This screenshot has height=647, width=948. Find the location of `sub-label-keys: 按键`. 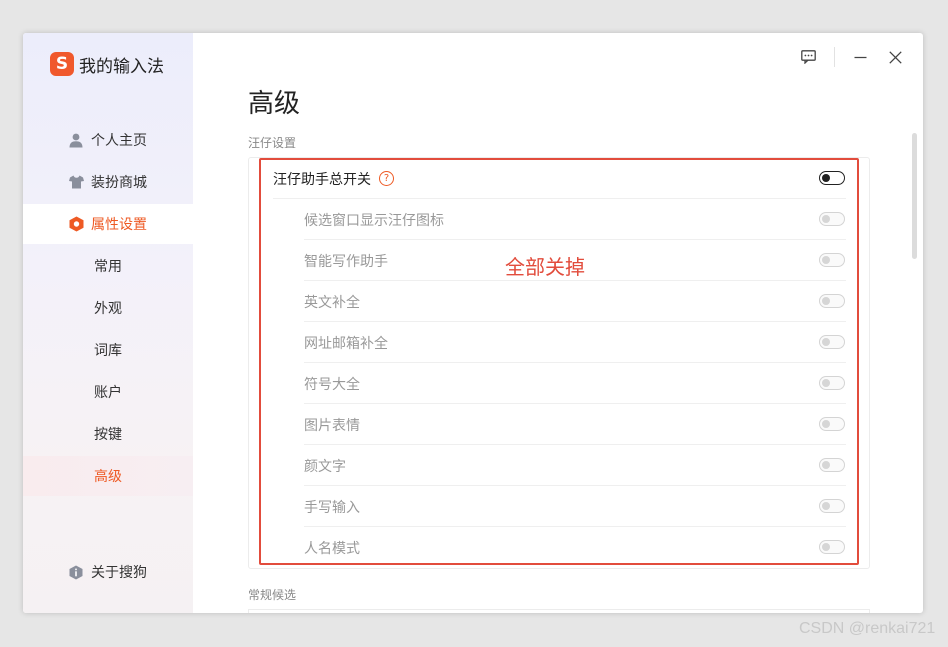

sub-label-keys: 按键 is located at coordinates (108, 435).